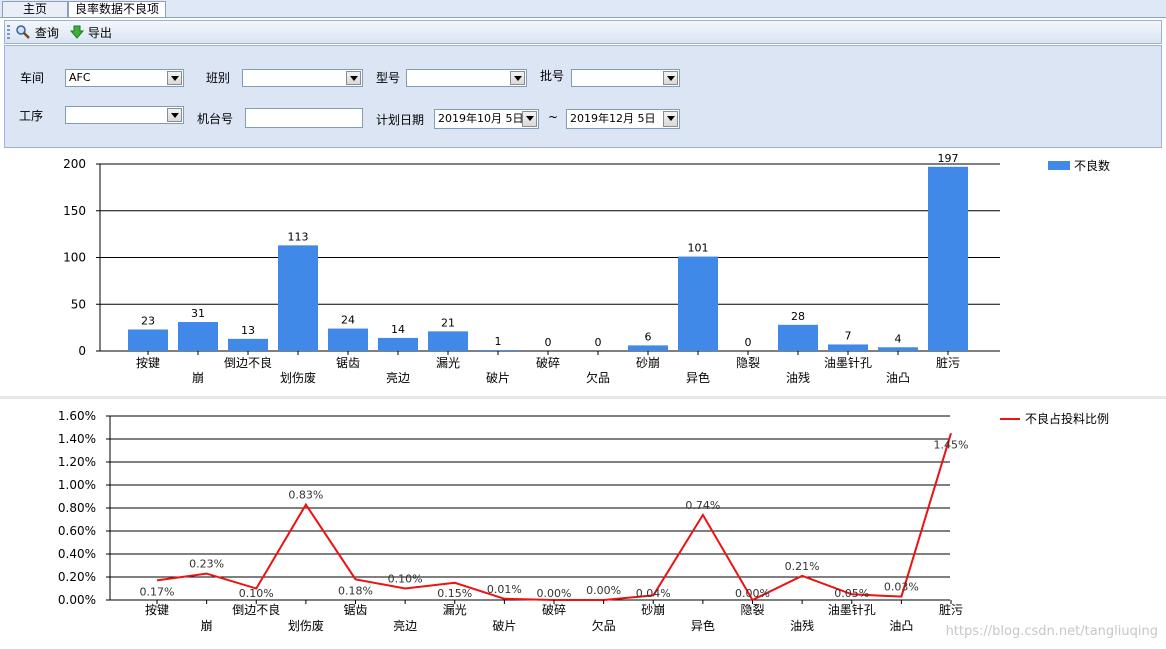 The height and width of the screenshot is (649, 1166). Describe the element at coordinates (802, 566) in the screenshot. I see `point-data-label: 0.21%` at that location.